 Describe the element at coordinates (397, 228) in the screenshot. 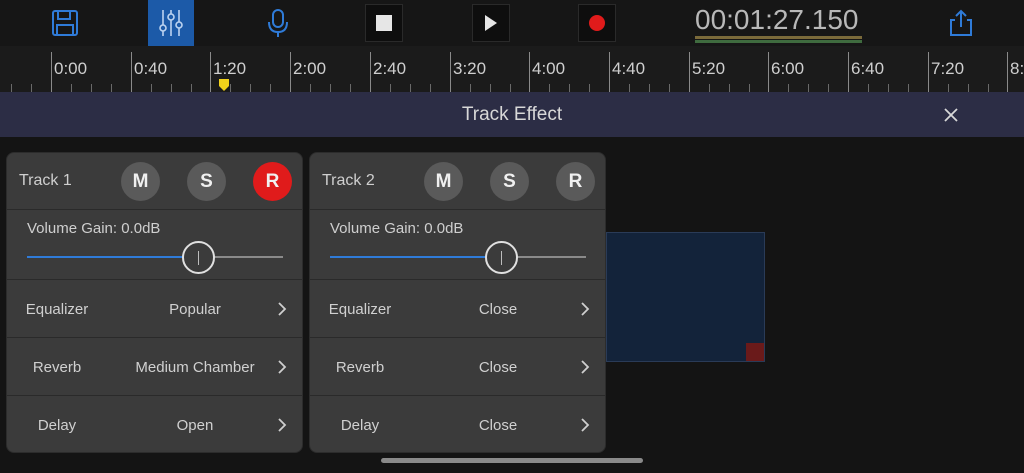

I see `volume-gain-label: Volume Gain: 0.0dB` at that location.